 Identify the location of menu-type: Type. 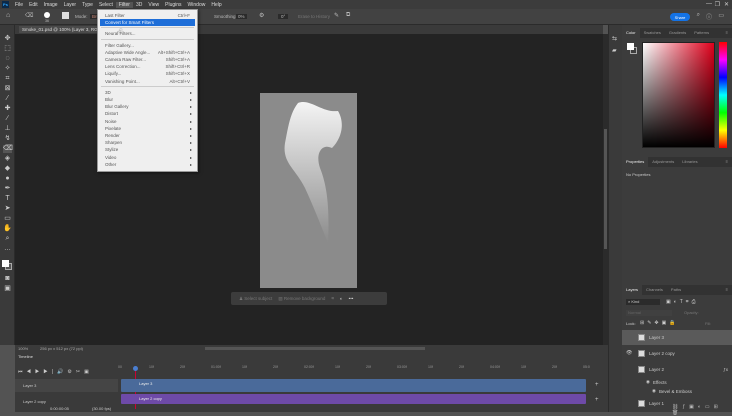
(87, 5).